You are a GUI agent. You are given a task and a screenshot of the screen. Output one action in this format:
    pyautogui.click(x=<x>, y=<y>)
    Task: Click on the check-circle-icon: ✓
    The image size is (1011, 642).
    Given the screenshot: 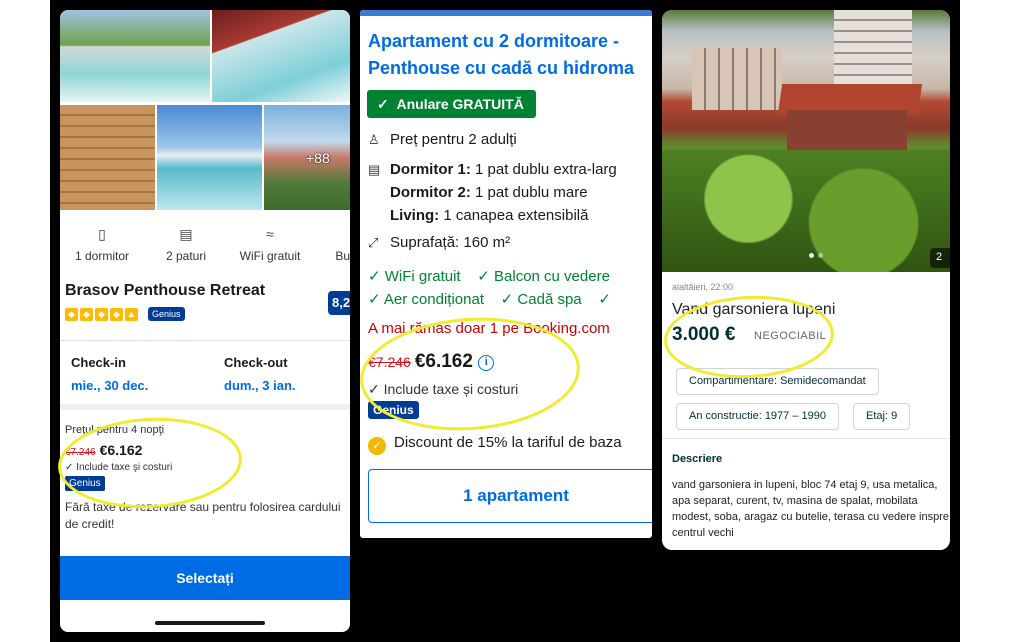 What is the action you would take?
    pyautogui.click(x=377, y=446)
    